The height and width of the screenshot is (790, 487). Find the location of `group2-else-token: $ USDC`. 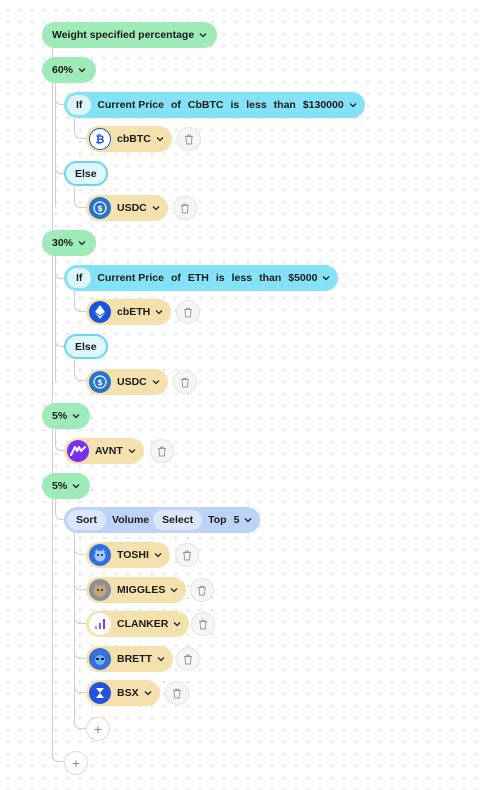

group2-else-token: $ USDC is located at coordinates (127, 382).